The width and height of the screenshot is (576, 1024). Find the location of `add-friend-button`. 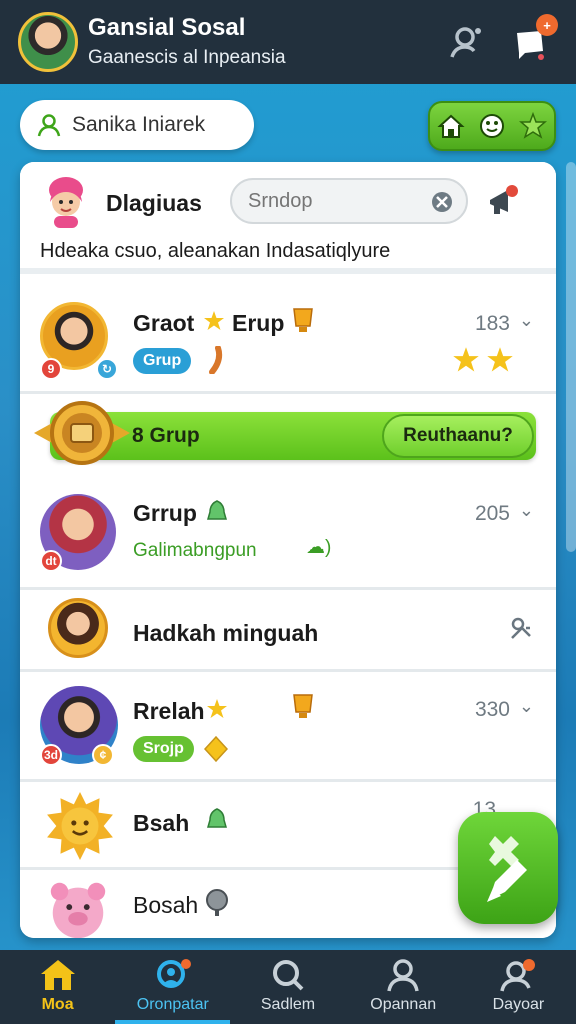

add-friend-button is located at coordinates (466, 42).